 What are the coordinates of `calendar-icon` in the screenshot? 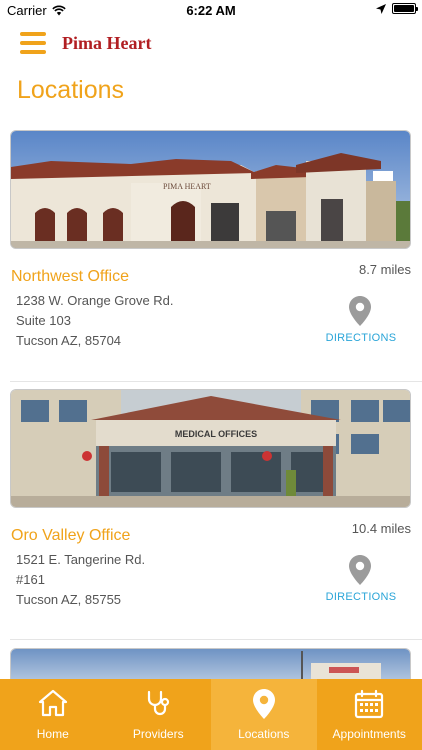 It's located at (369, 704).